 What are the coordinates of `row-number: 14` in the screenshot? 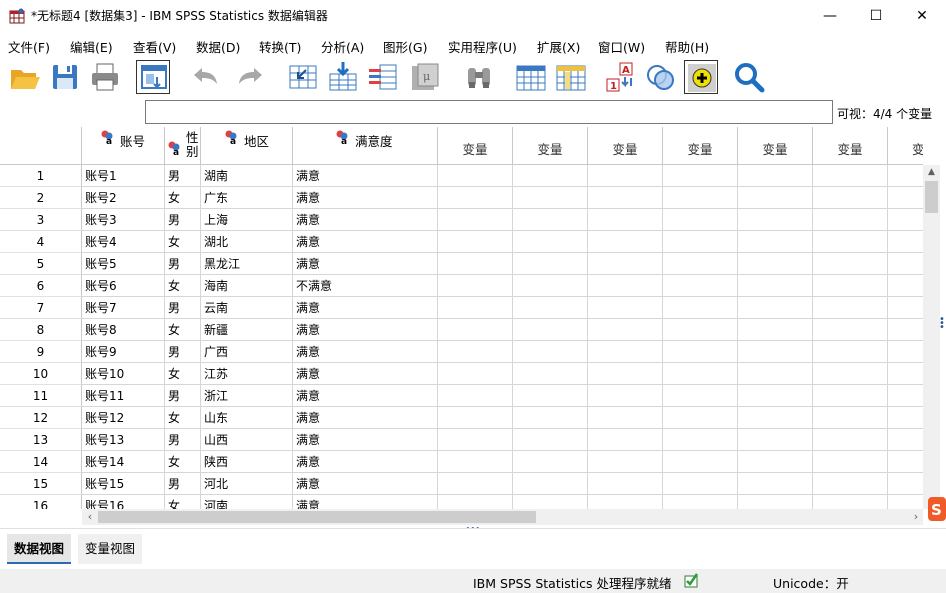 It's located at (41, 462).